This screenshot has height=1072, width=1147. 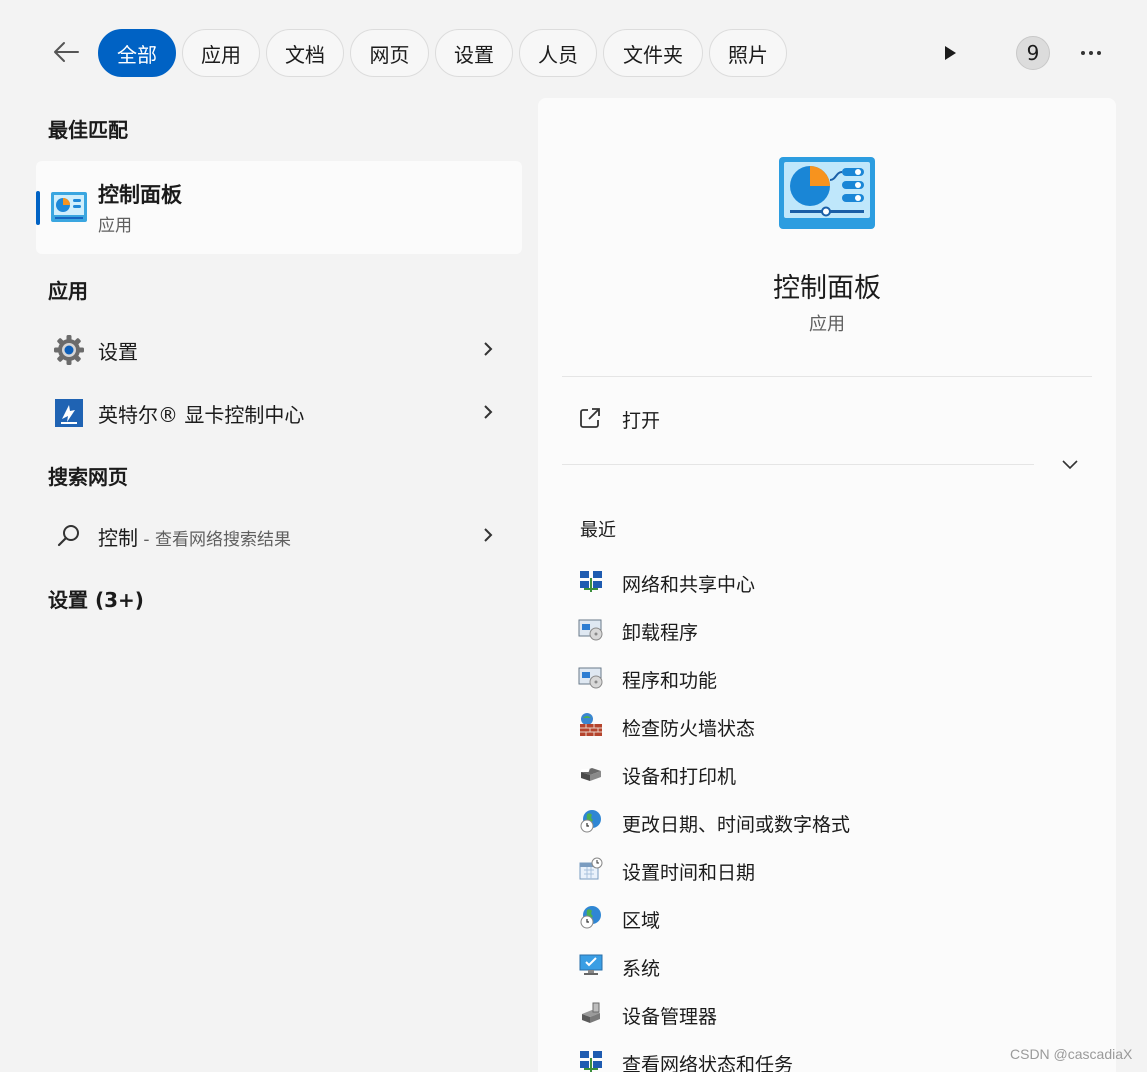 What do you see at coordinates (591, 868) in the screenshot?
I see `calendar-clock-icon` at bounding box center [591, 868].